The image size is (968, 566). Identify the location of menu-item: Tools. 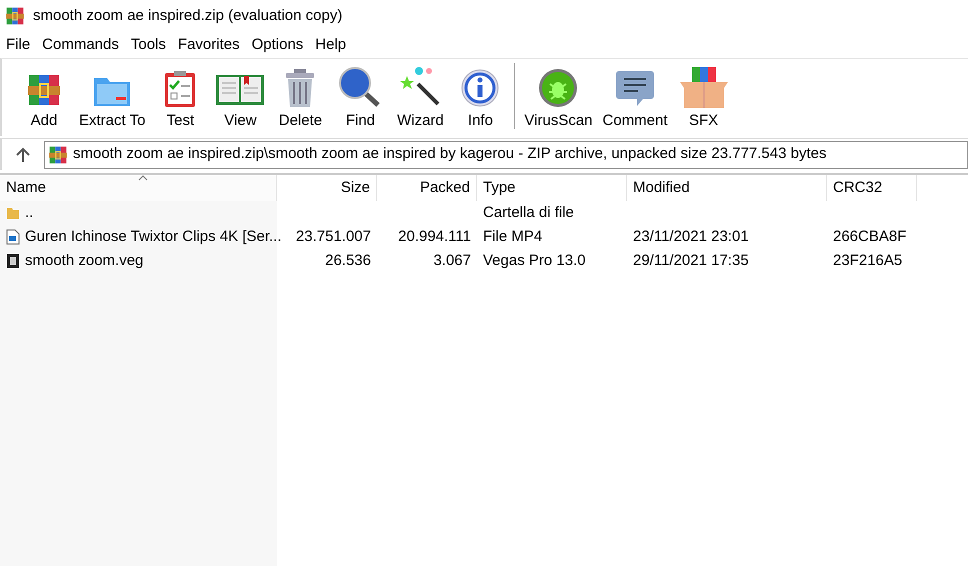
(148, 45).